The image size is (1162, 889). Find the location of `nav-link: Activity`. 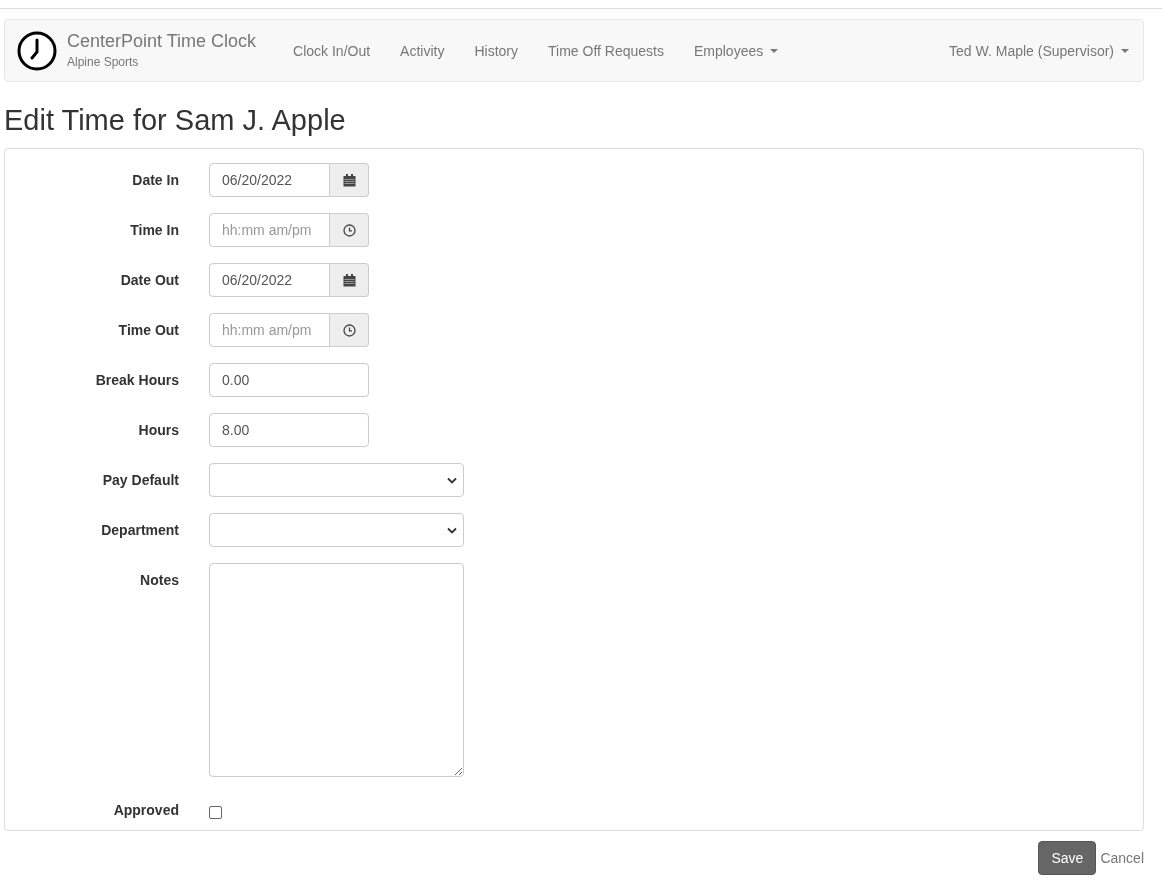

nav-link: Activity is located at coordinates (422, 50).